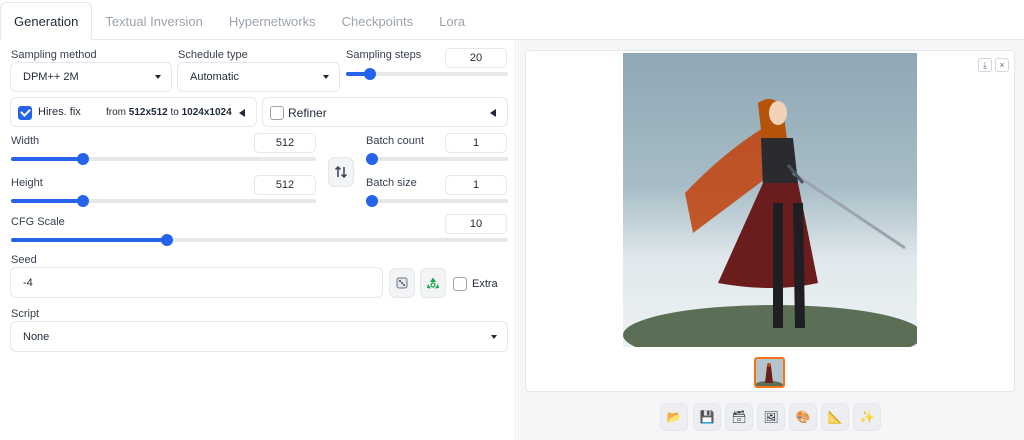 This screenshot has height=440, width=1024. I want to click on script-label: Script, so click(25, 314).